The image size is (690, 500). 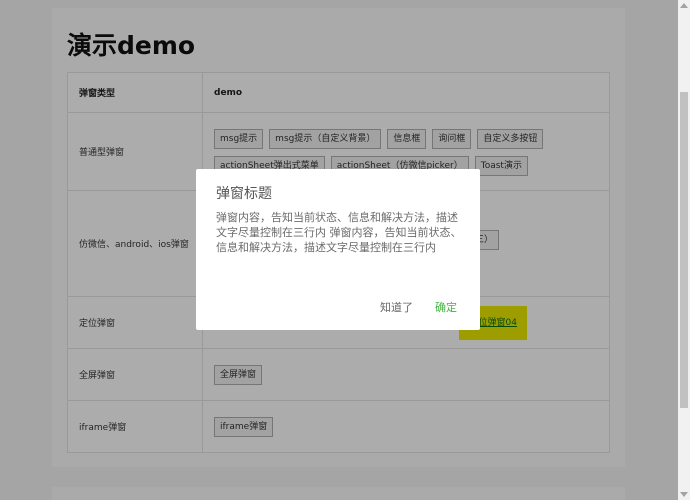 What do you see at coordinates (446, 307) in the screenshot?
I see `dialog-ok-button: 确定` at bounding box center [446, 307].